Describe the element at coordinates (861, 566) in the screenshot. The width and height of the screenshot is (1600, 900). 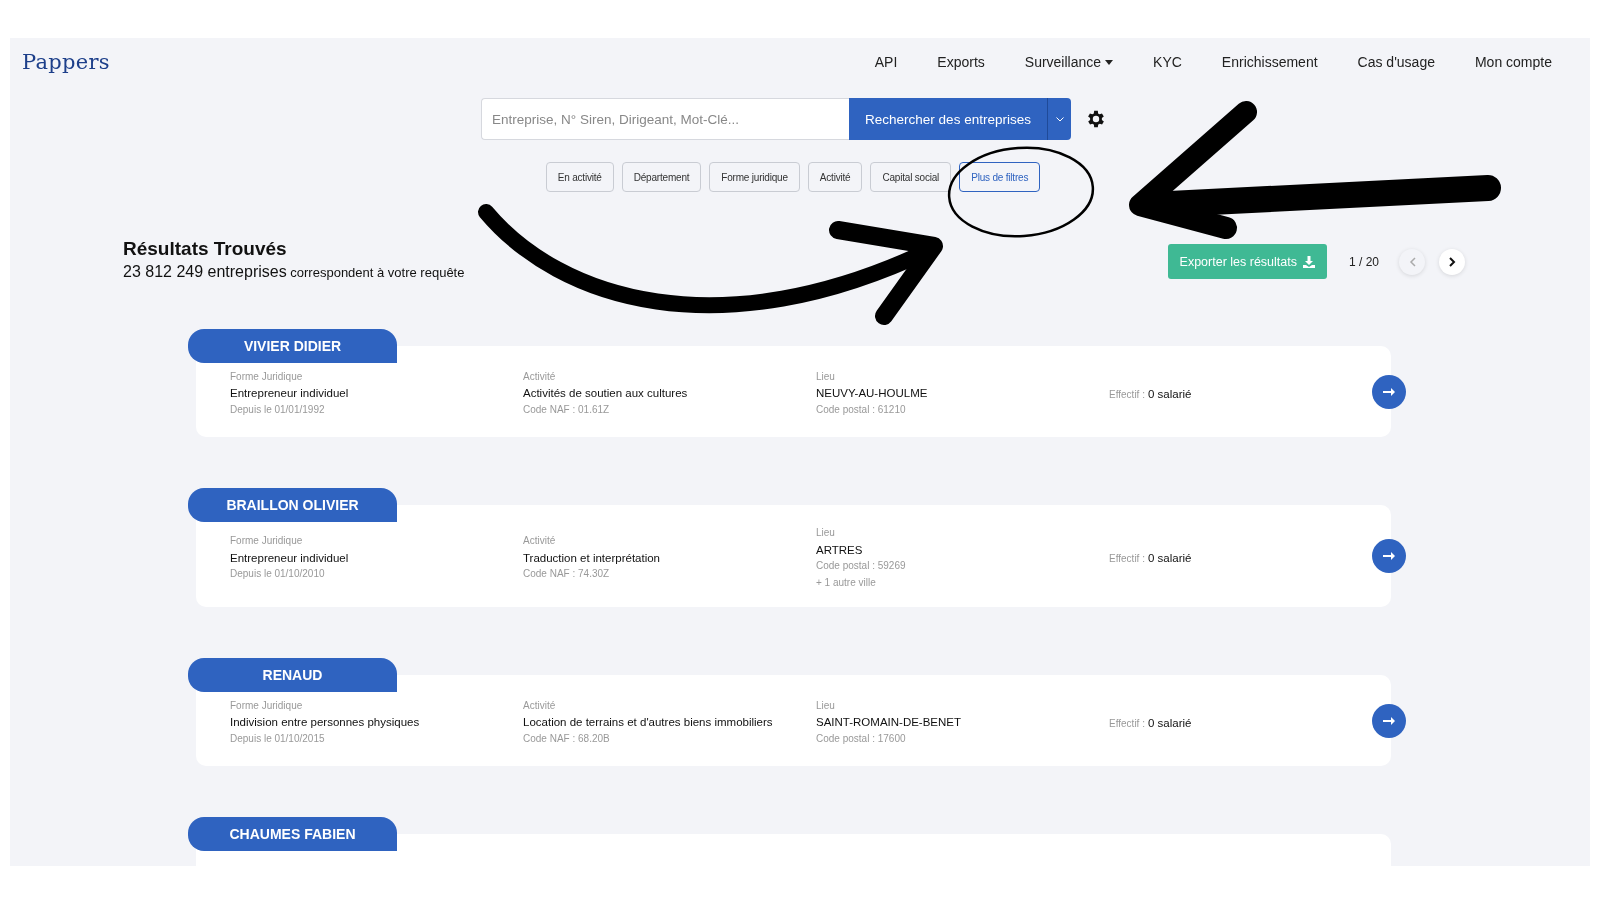
I see `field-detail: Code postal : 59269` at that location.